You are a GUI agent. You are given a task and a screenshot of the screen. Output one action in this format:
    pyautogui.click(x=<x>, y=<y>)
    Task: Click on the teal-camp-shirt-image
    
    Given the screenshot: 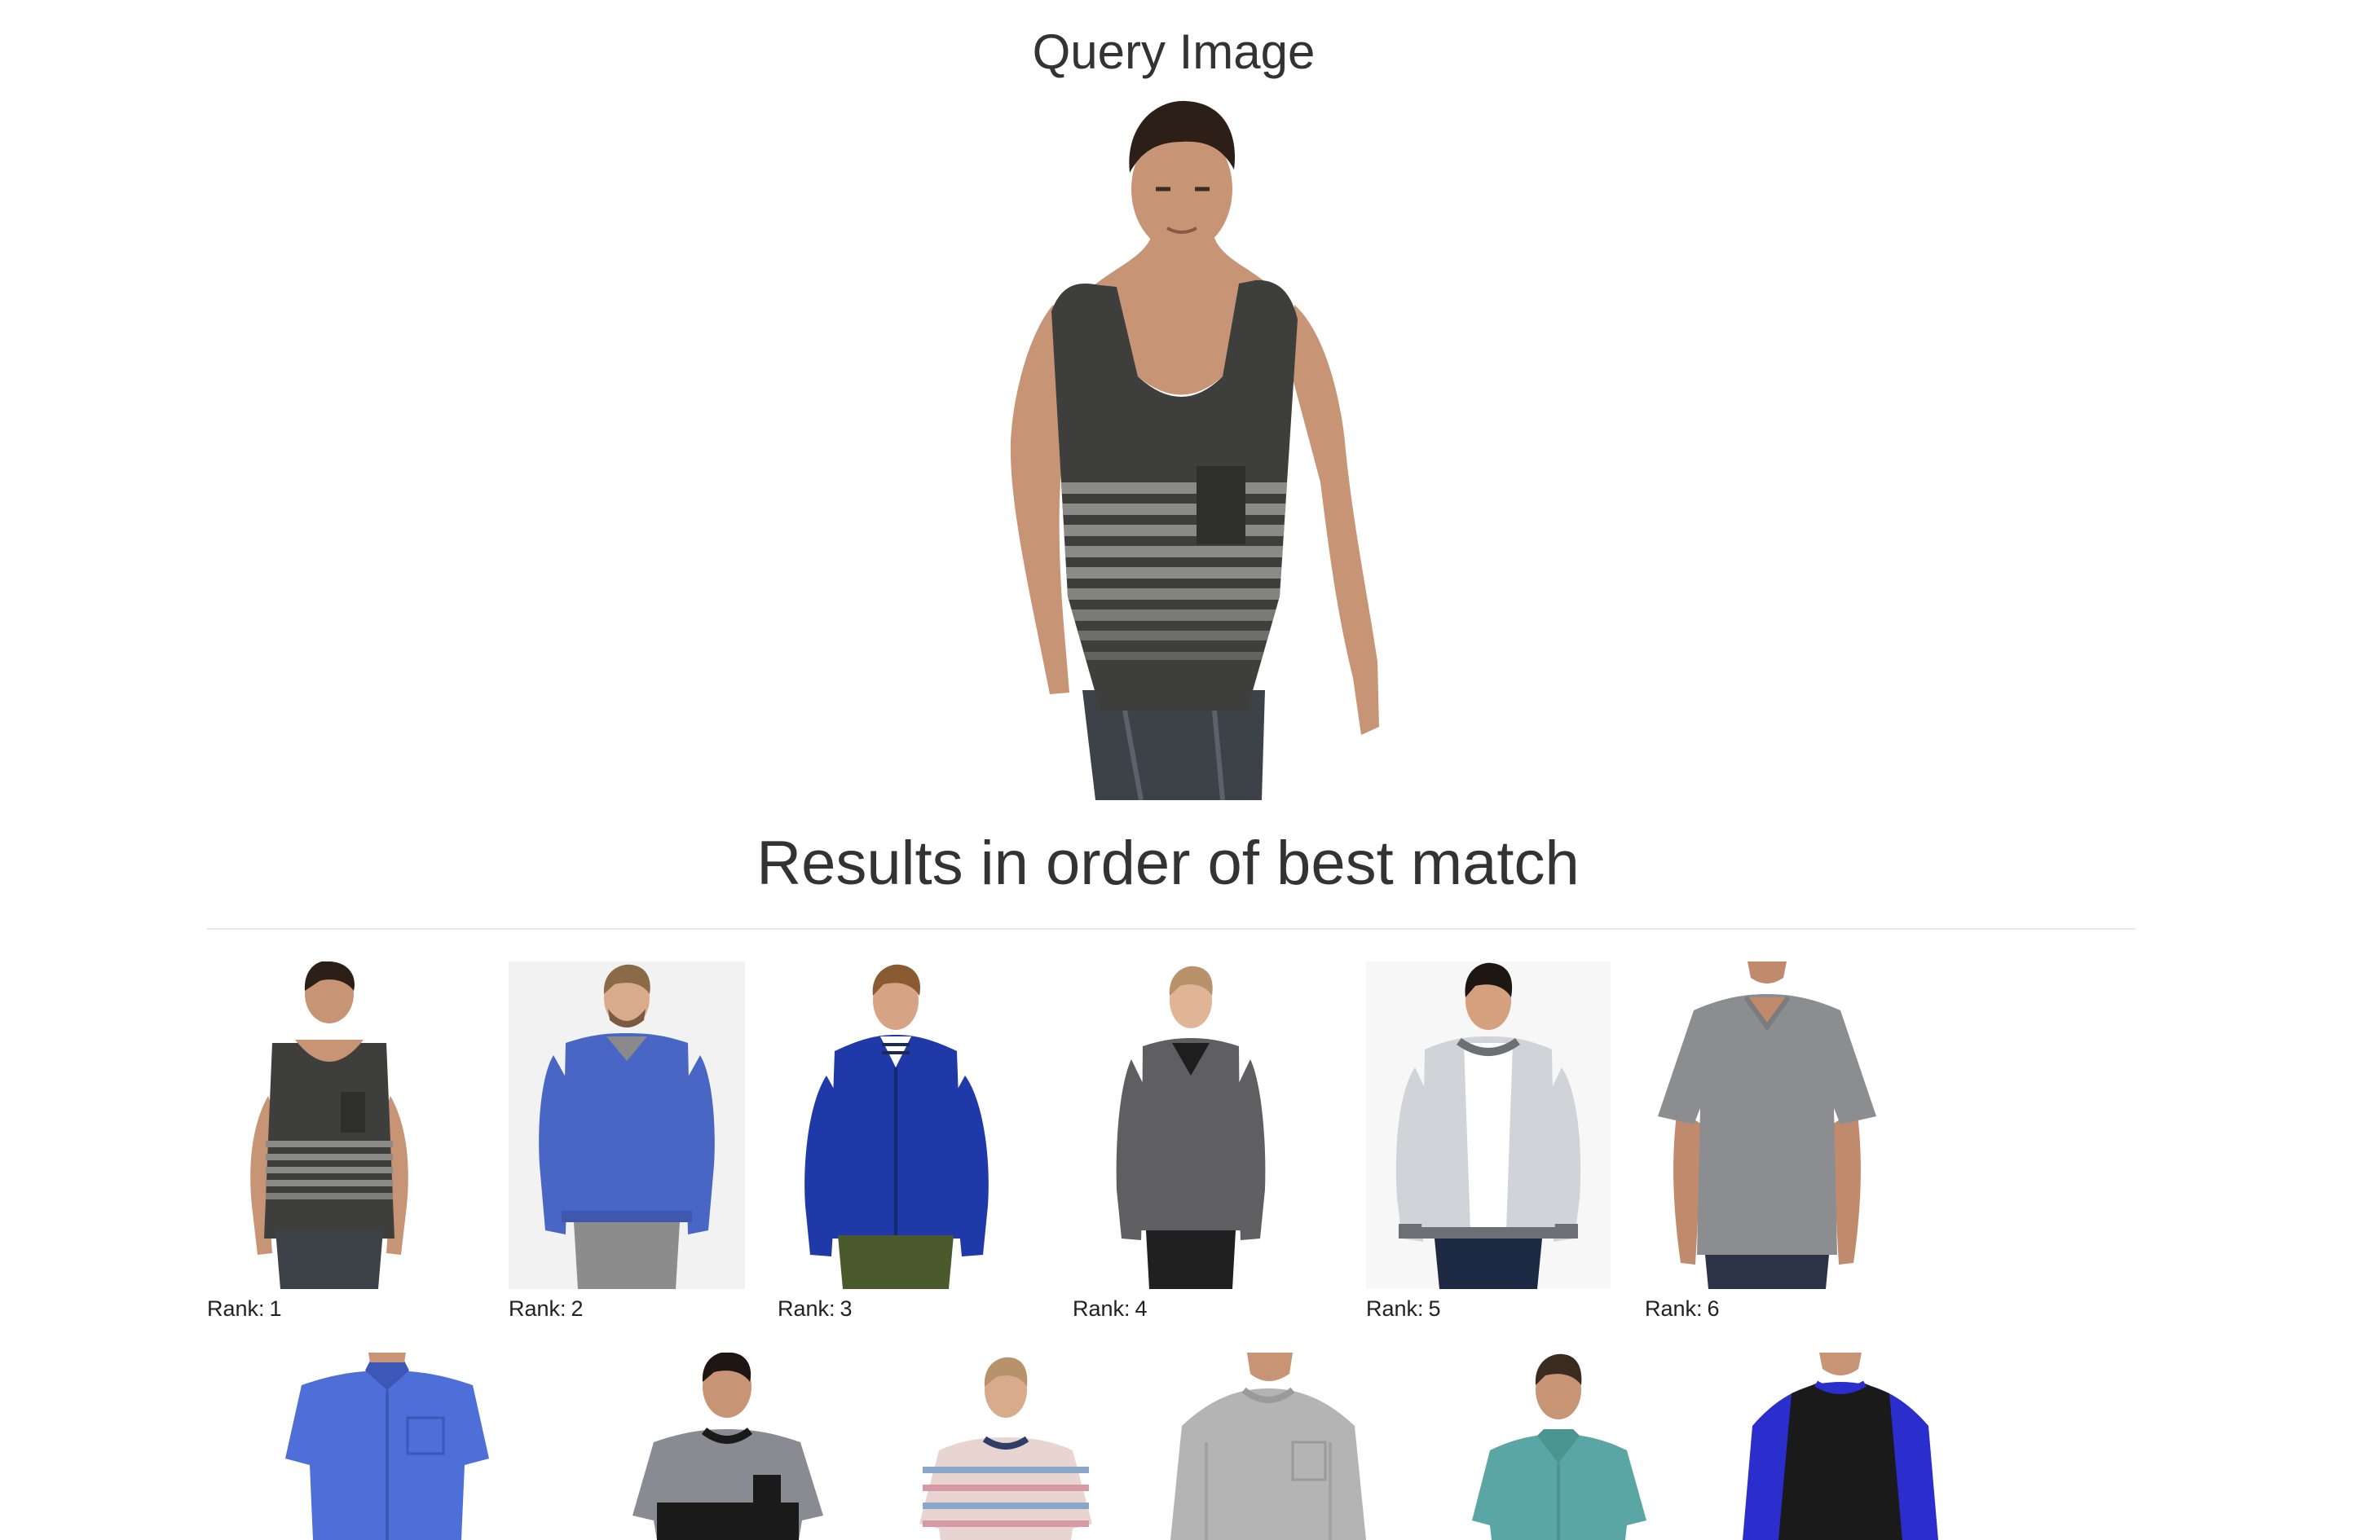 What is the action you would take?
    pyautogui.click(x=1561, y=1446)
    